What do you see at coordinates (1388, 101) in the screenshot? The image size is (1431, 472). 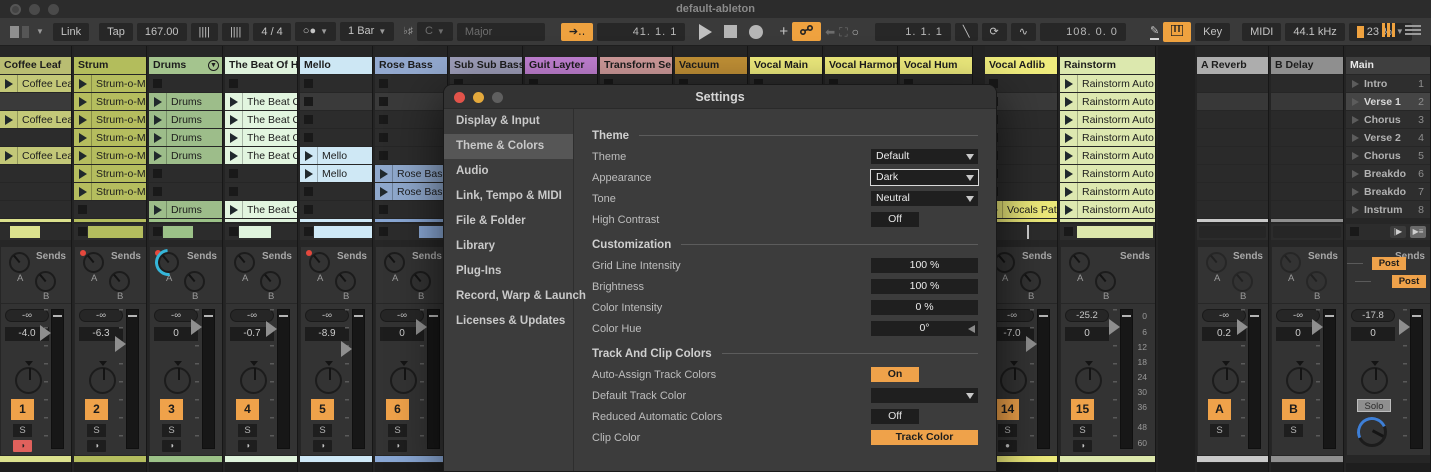 I see `scene-row: Verse 1 2` at bounding box center [1388, 101].